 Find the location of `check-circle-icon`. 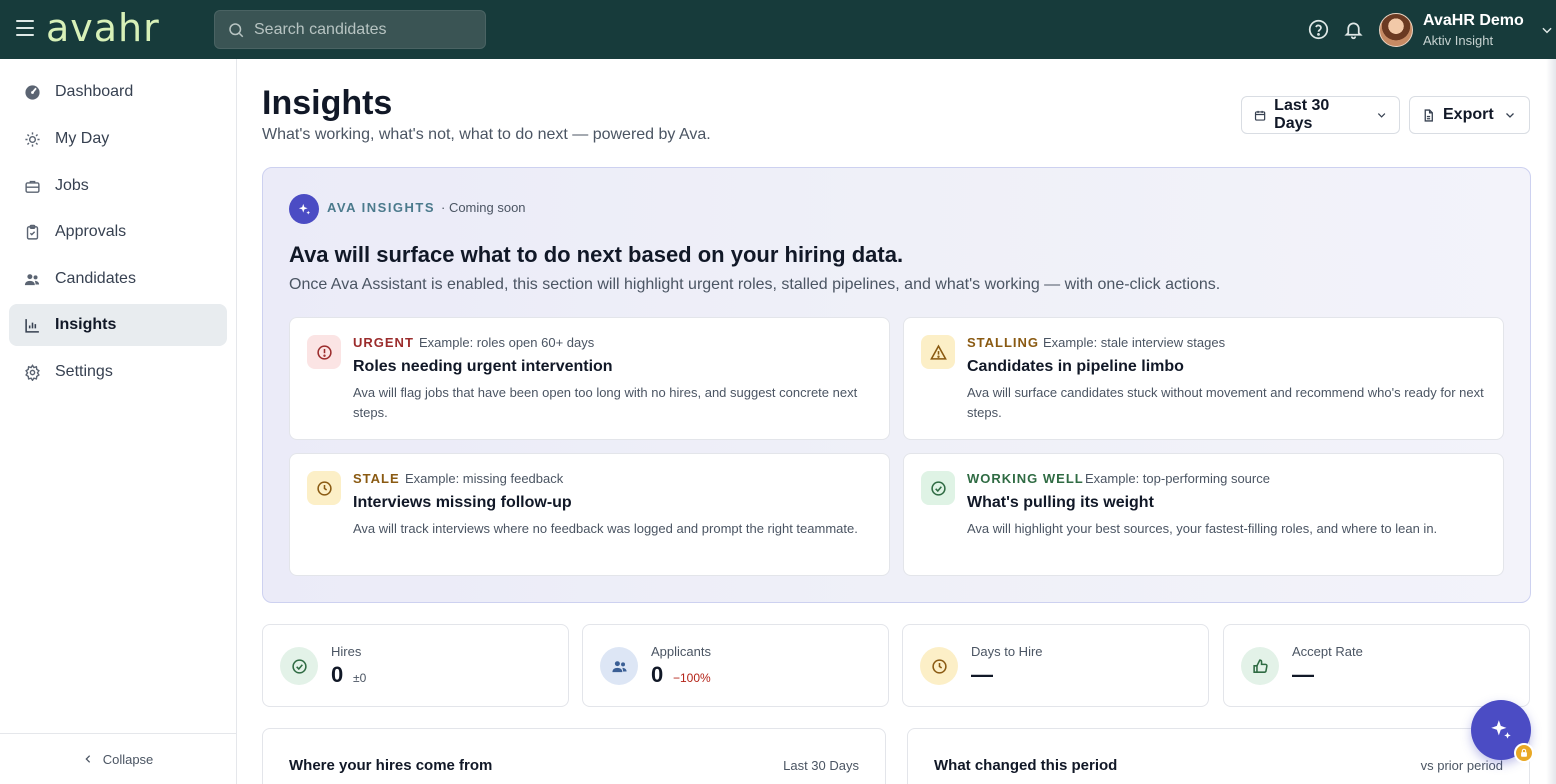

check-circle-icon is located at coordinates (299, 666).